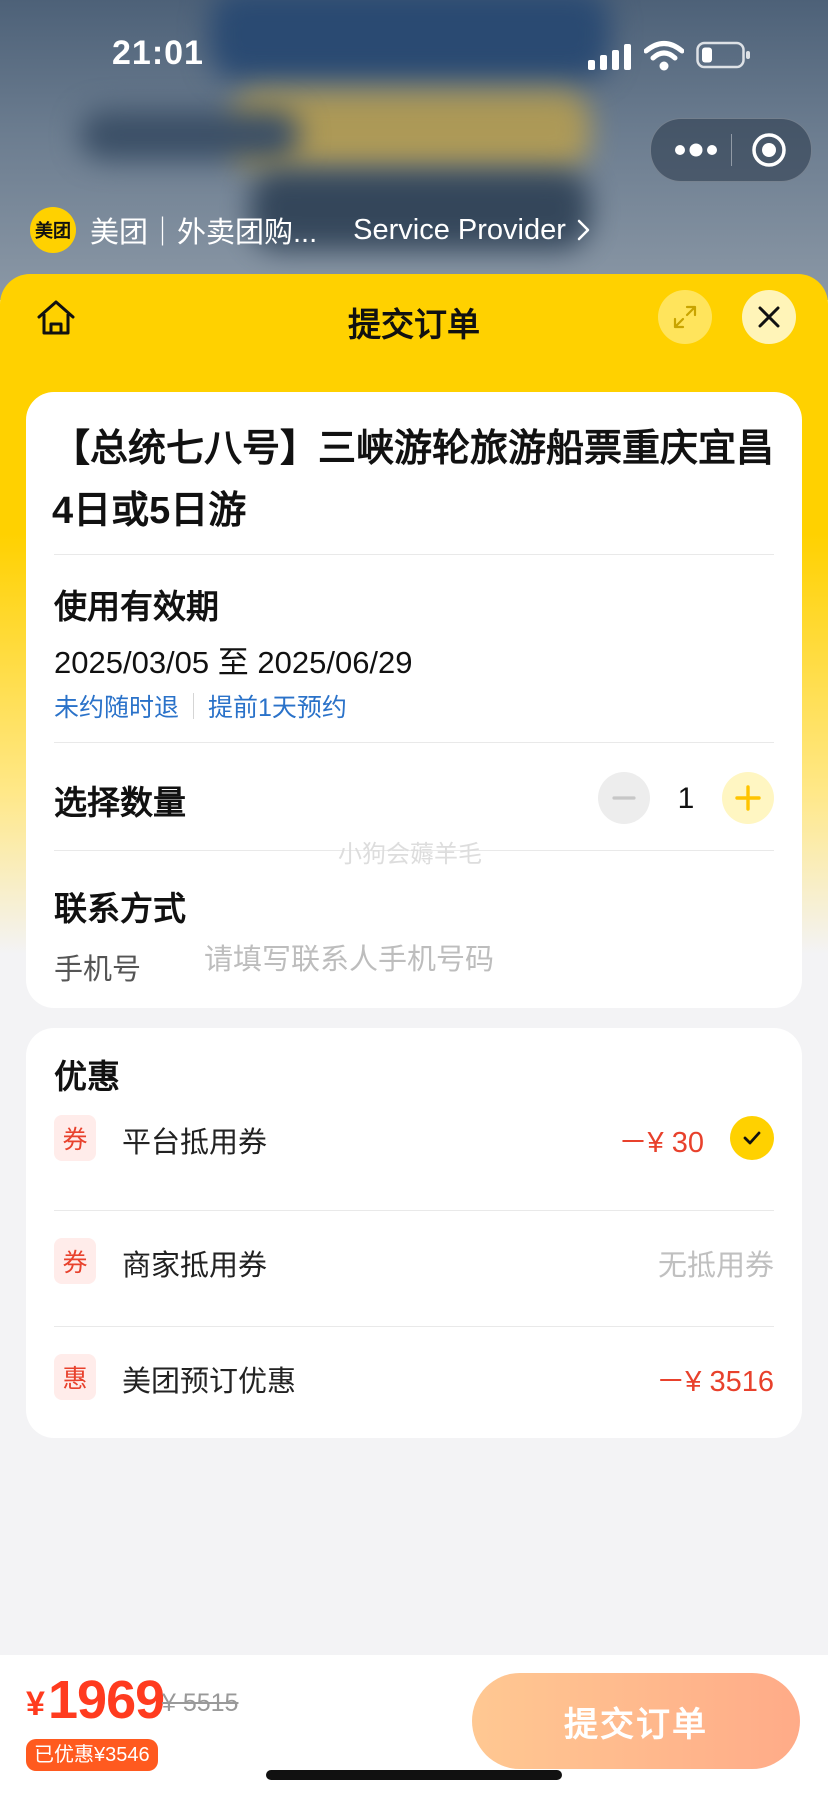 The height and width of the screenshot is (1795, 828). Describe the element at coordinates (723, 55) in the screenshot. I see `battery-icon` at that location.